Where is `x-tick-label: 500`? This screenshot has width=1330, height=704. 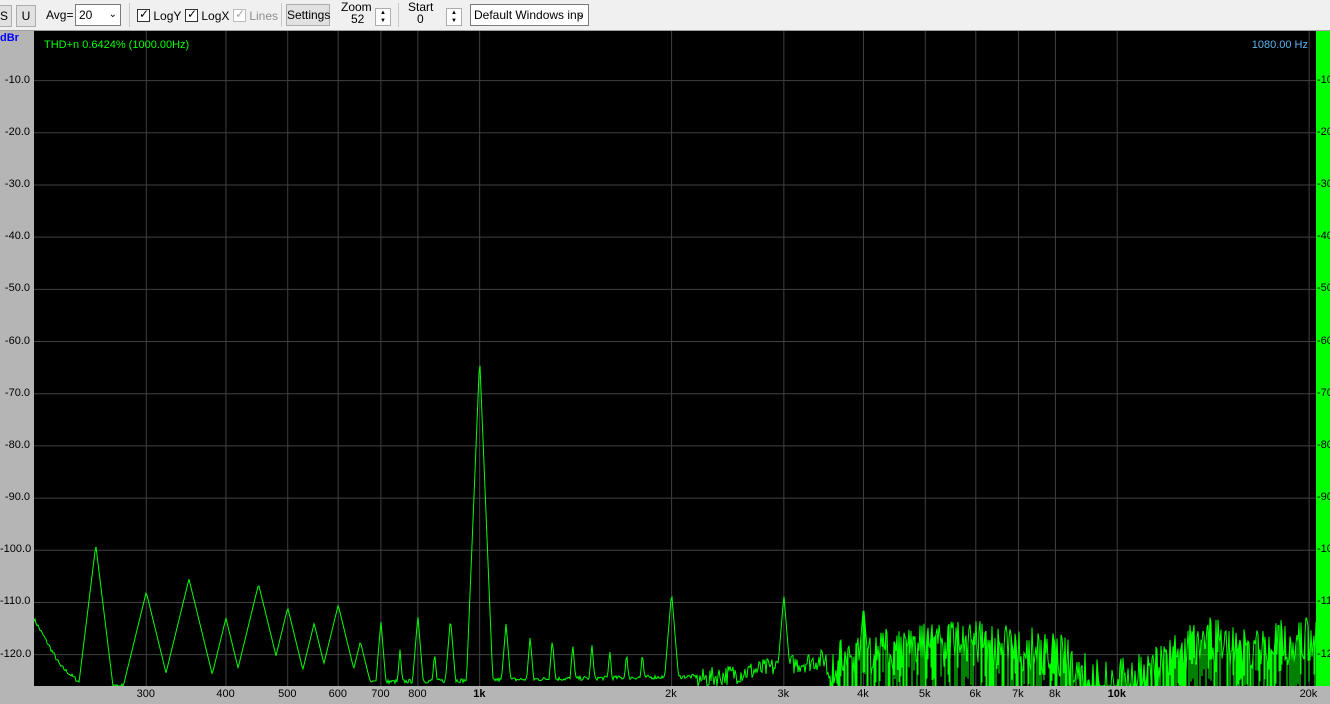
x-tick-label: 500 is located at coordinates (287, 694).